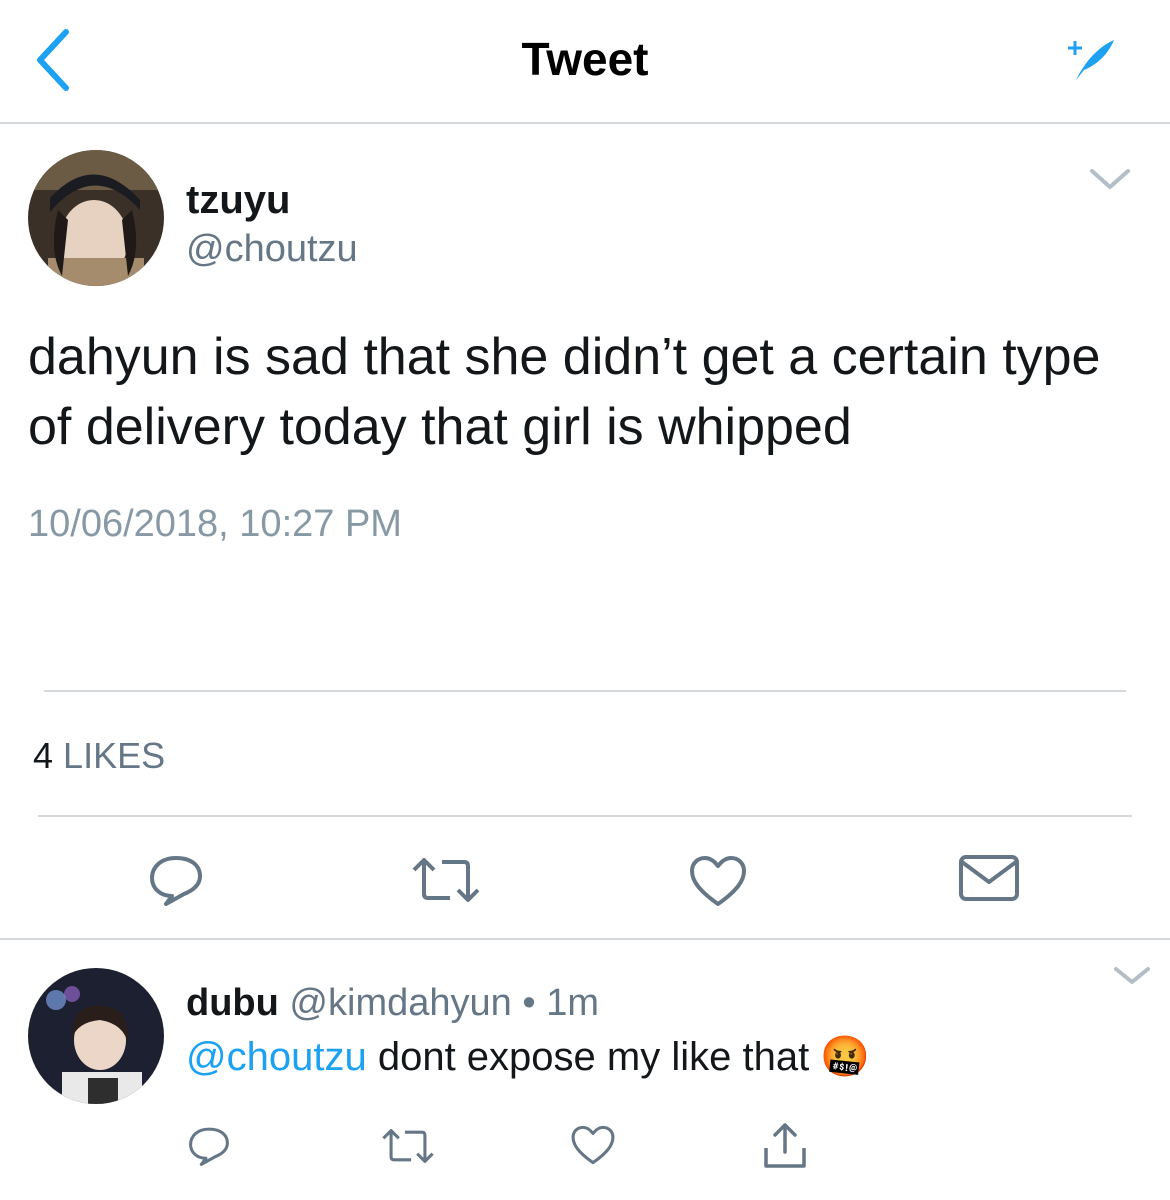  I want to click on page-title: Tweet, so click(585, 59).